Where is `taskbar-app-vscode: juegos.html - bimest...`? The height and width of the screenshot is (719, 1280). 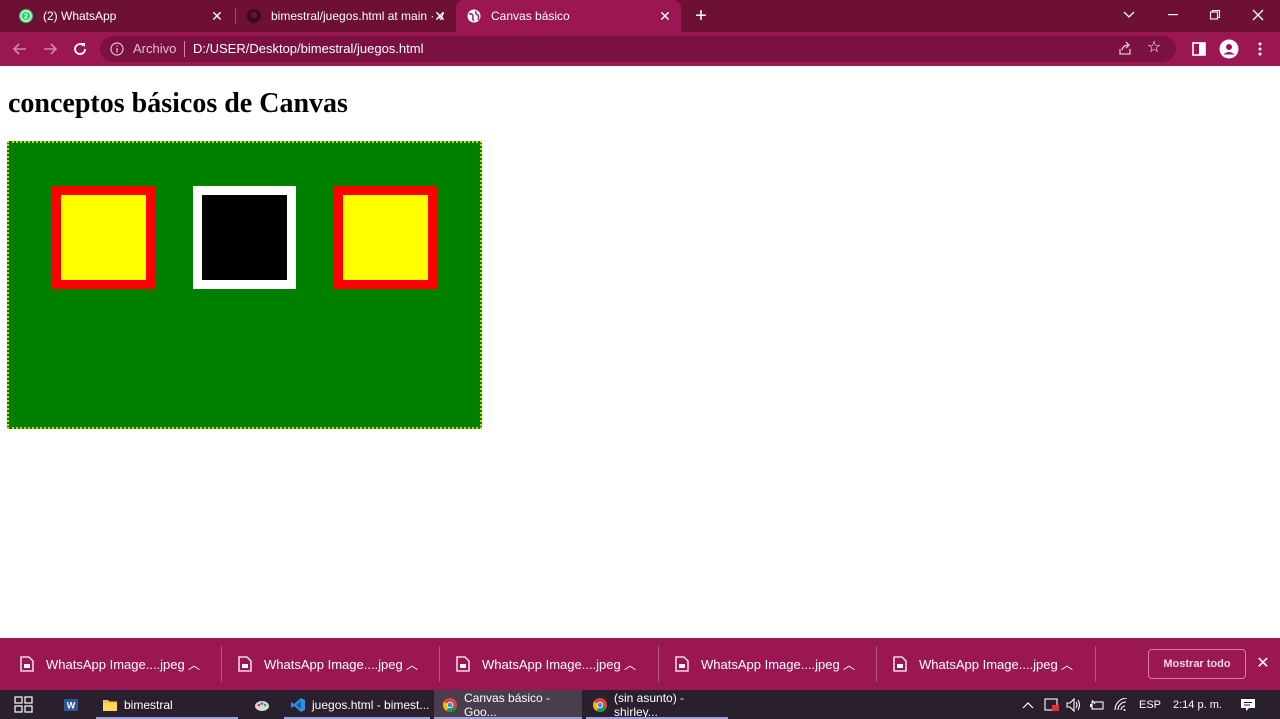
taskbar-app-vscode: juegos.html - bimest... is located at coordinates (357, 704).